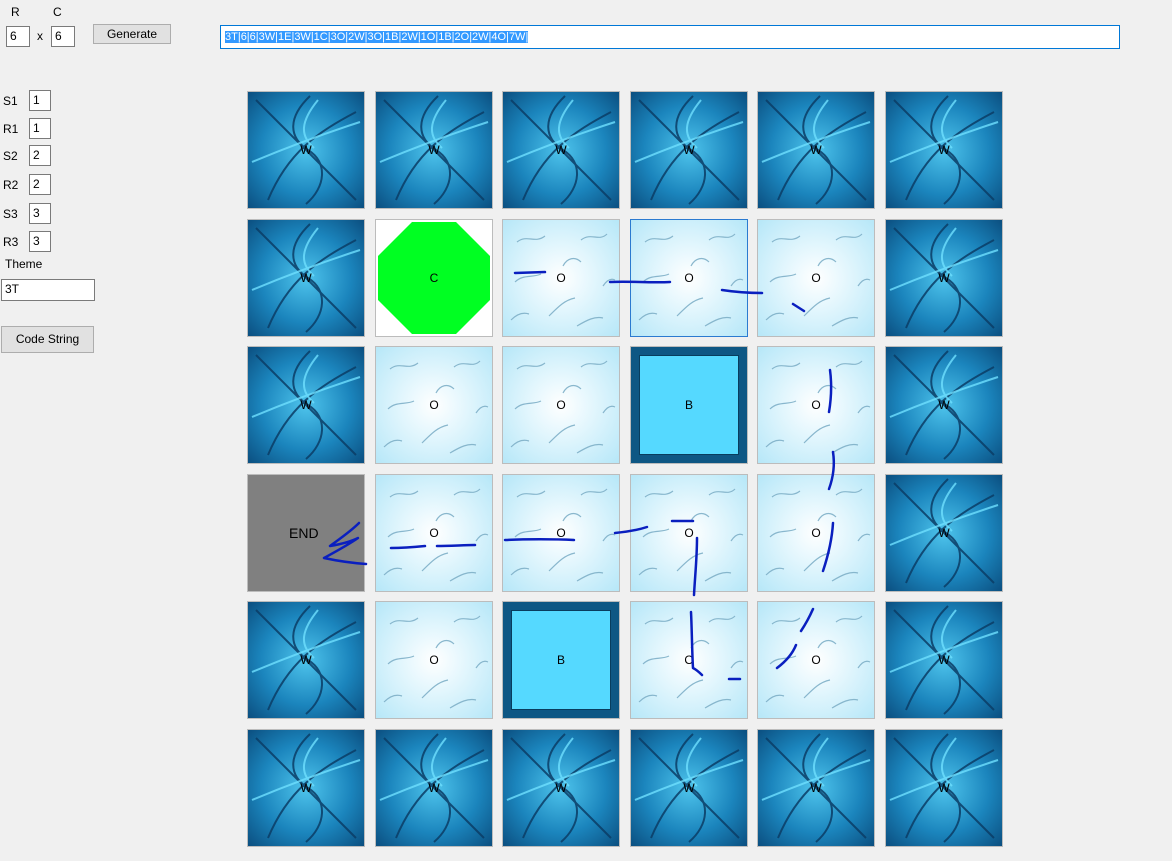 The image size is (1172, 861). What do you see at coordinates (40, 155) in the screenshot?
I see `sidebar-input-s2: 2` at bounding box center [40, 155].